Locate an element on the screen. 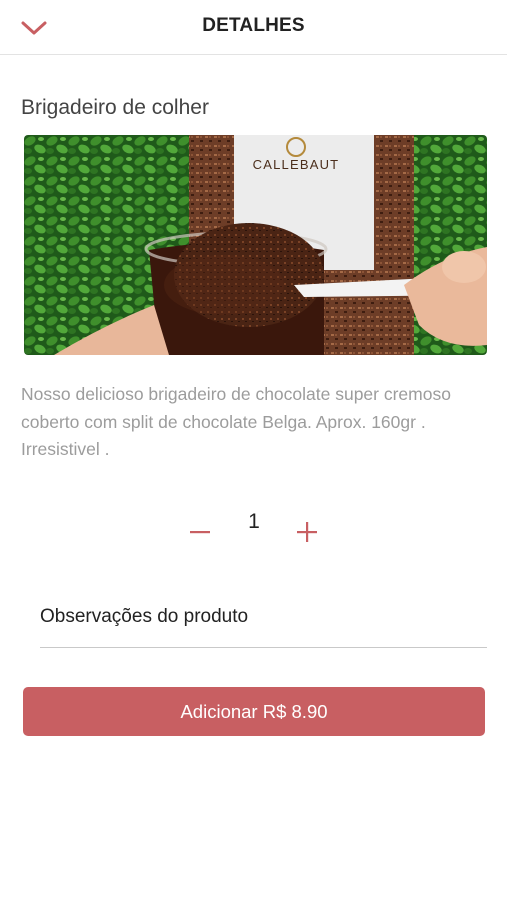 This screenshot has width=507, height=900. page-title: DETALHES is located at coordinates (253, 25).